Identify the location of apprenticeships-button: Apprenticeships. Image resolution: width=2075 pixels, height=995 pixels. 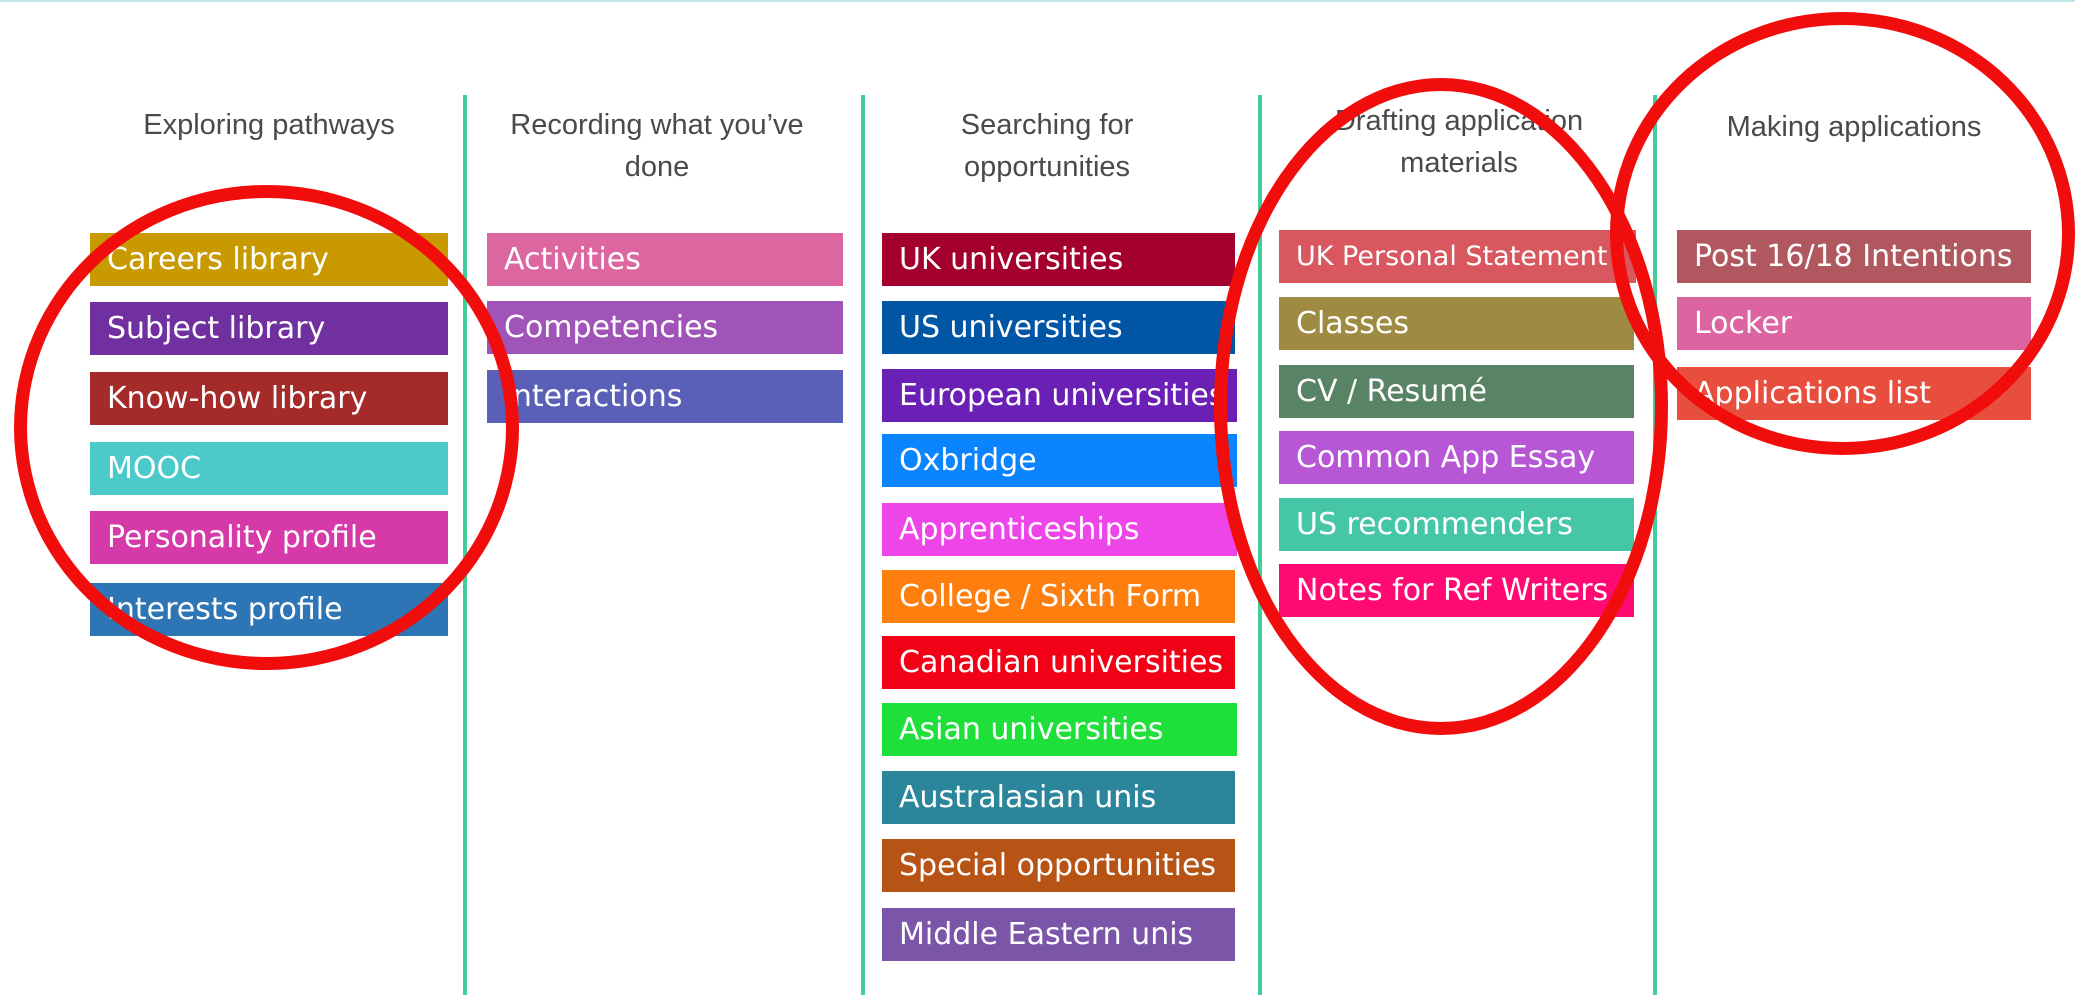
(1059, 529).